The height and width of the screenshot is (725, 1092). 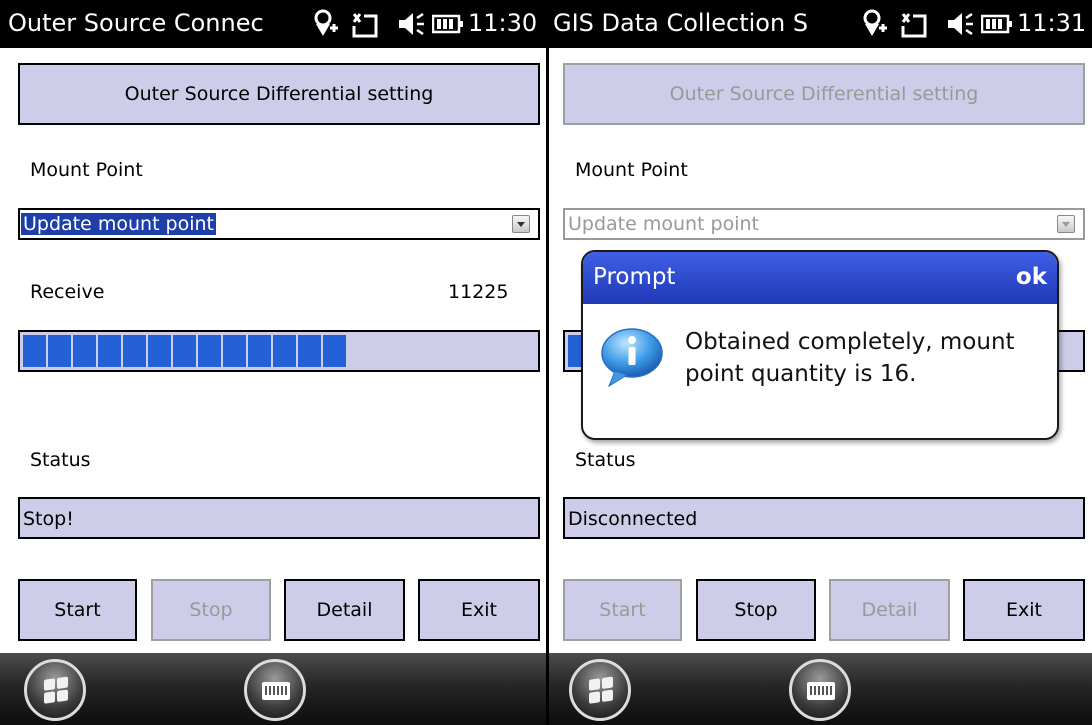 What do you see at coordinates (820, 278) in the screenshot?
I see `dialog-header: Prompt ok` at bounding box center [820, 278].